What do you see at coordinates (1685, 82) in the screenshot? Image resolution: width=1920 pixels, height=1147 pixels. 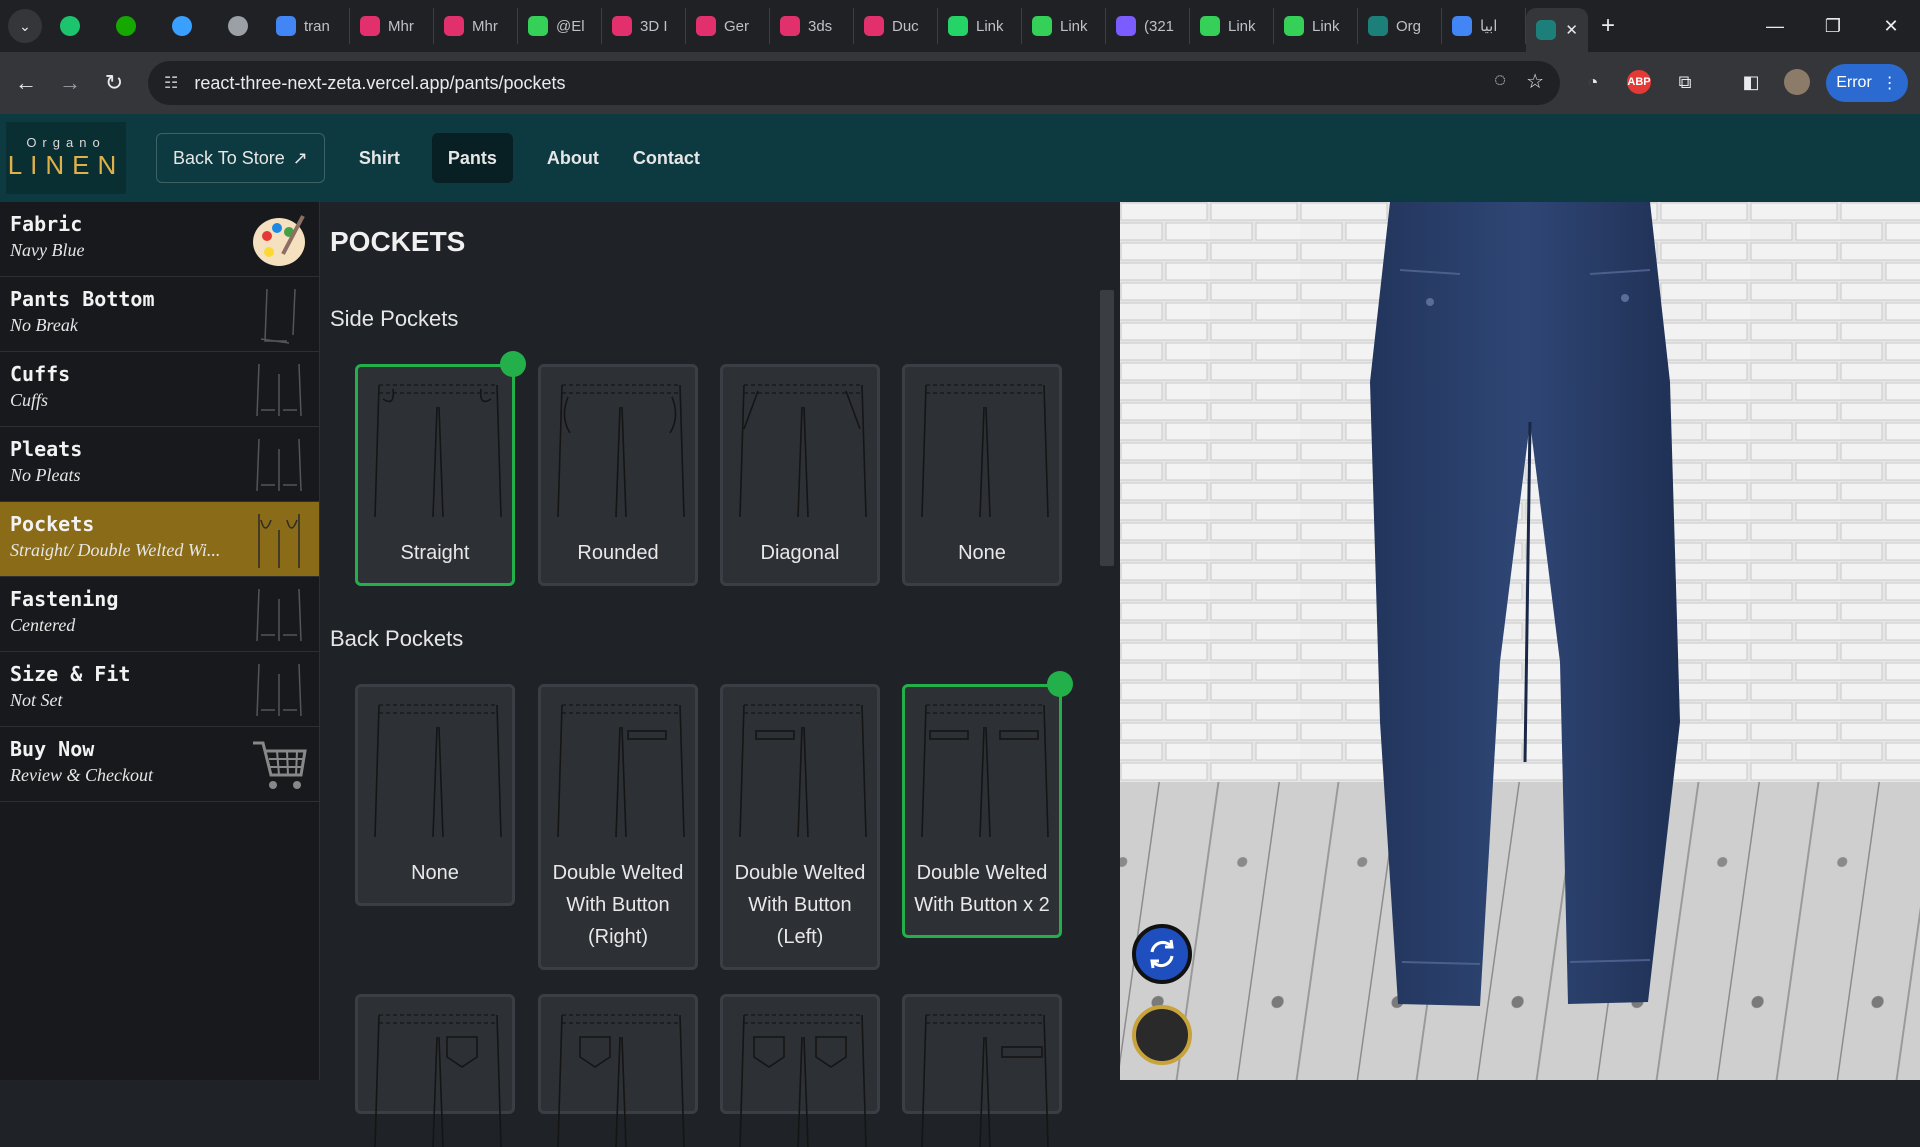 I see `extensions-puzzle-icon: ⧉` at bounding box center [1685, 82].